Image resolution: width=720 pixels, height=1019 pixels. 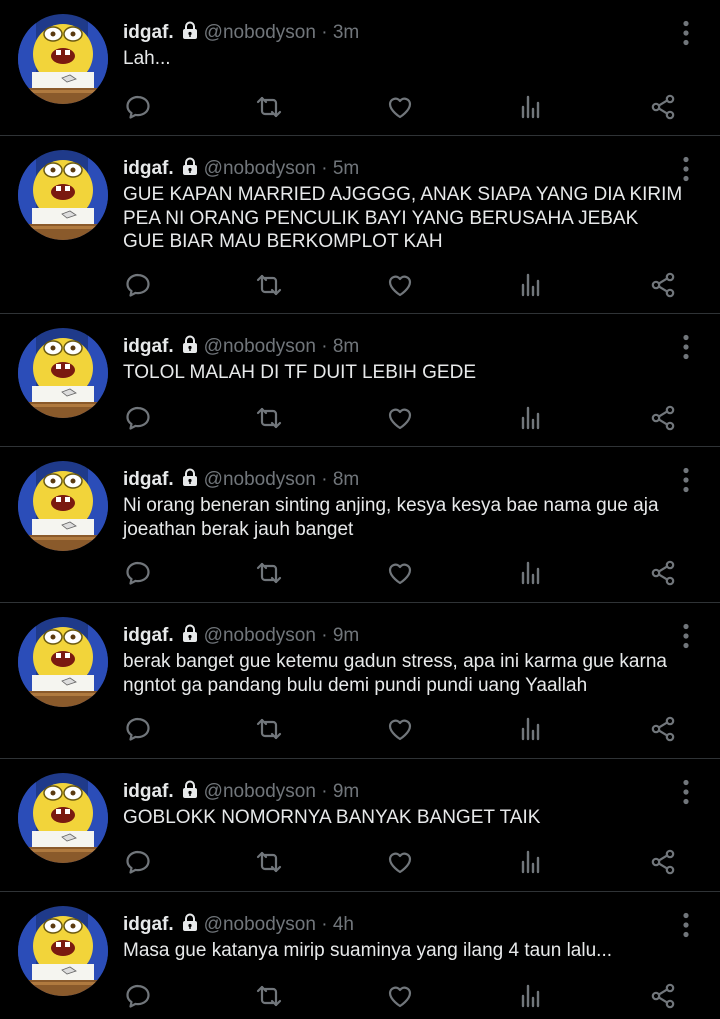 I want to click on tweet-text: TOLOL MALAH DI TF DUIT LEBIH GEDE, so click(x=299, y=372).